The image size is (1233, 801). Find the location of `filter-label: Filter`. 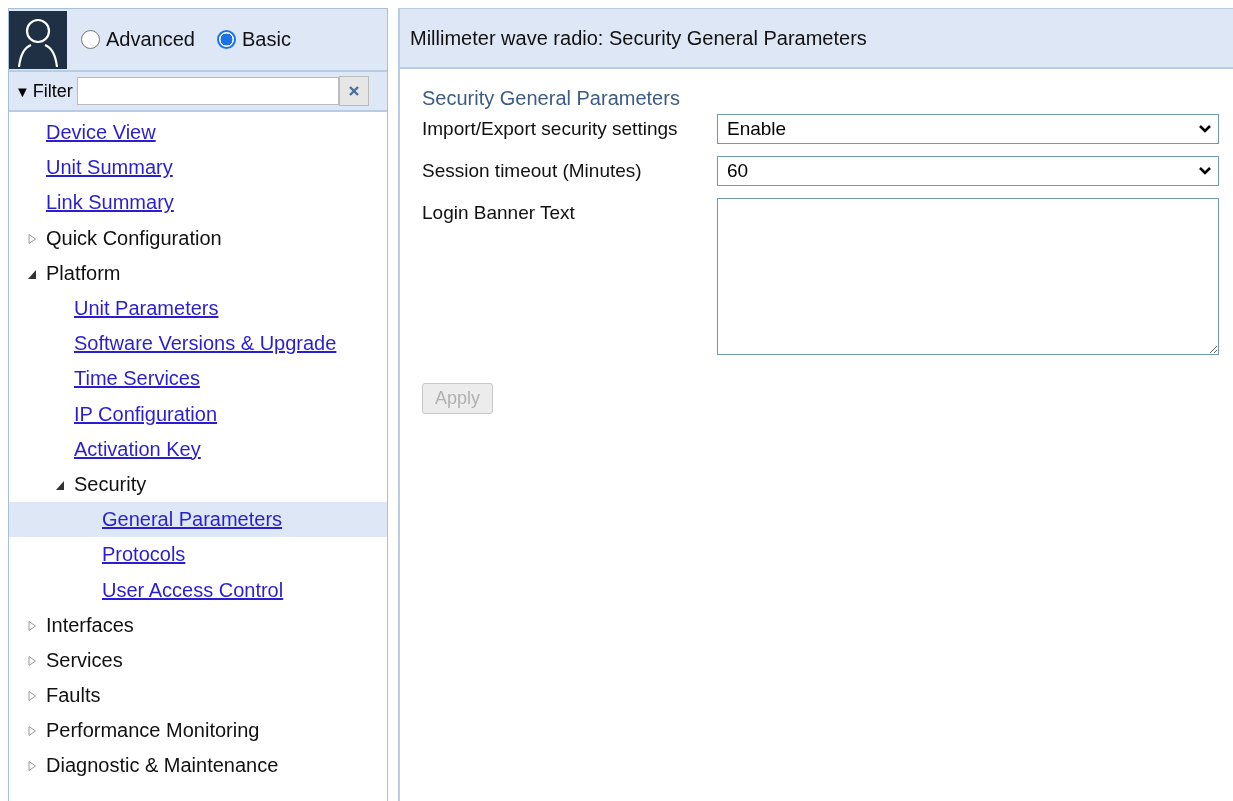

filter-label: Filter is located at coordinates (52, 91).